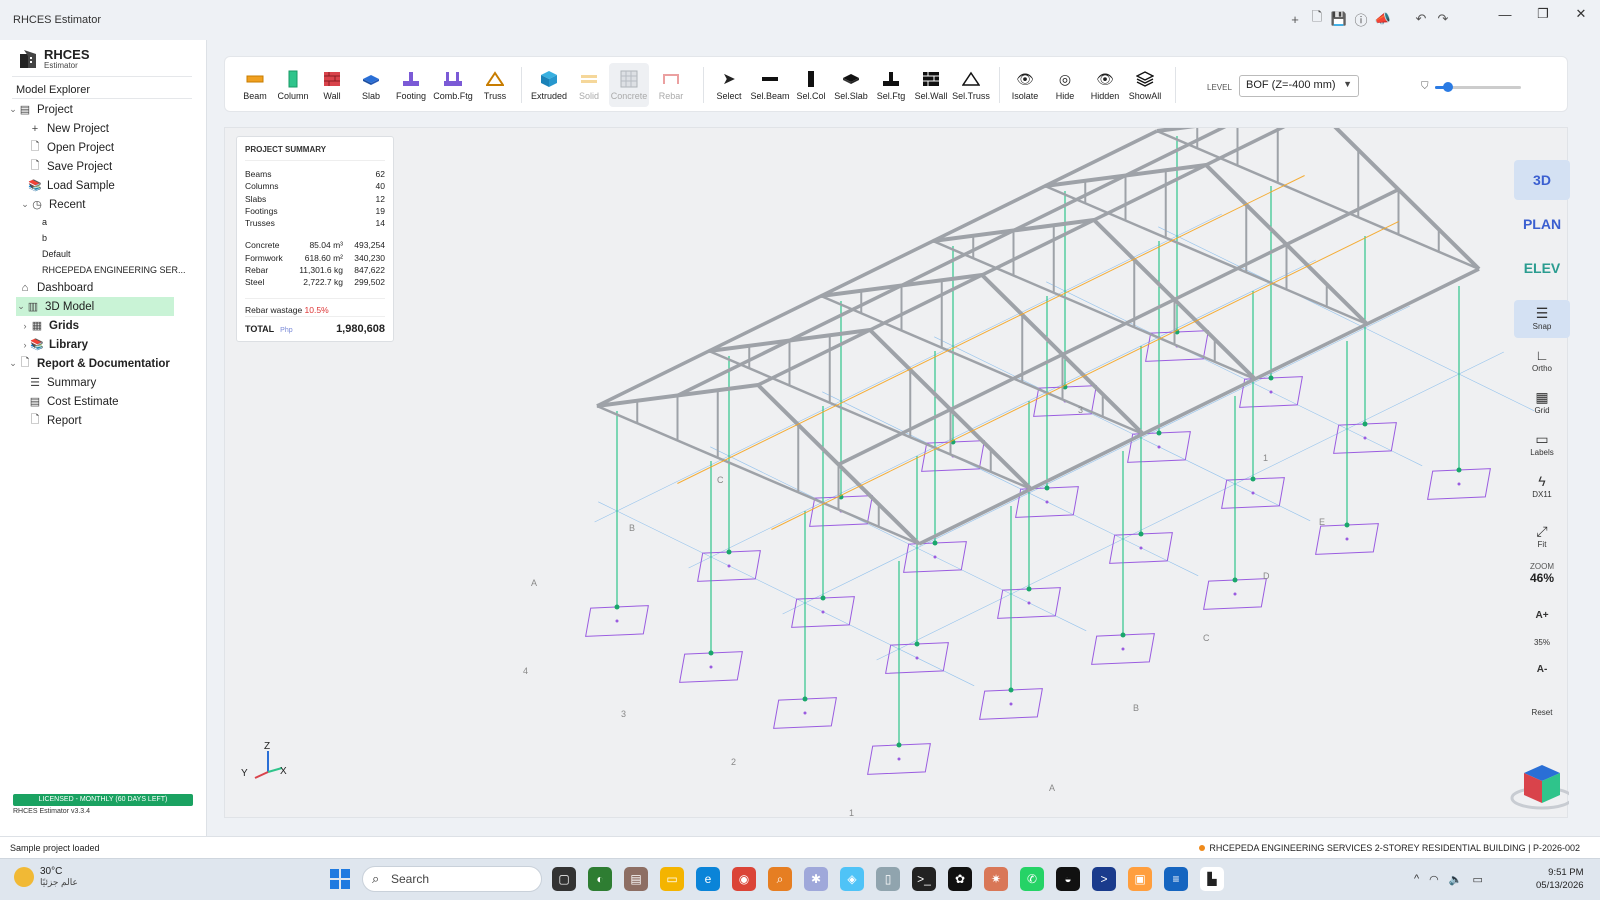 This screenshot has height=900, width=1600. I want to click on tree-item-recent-b: b, so click(103, 238).